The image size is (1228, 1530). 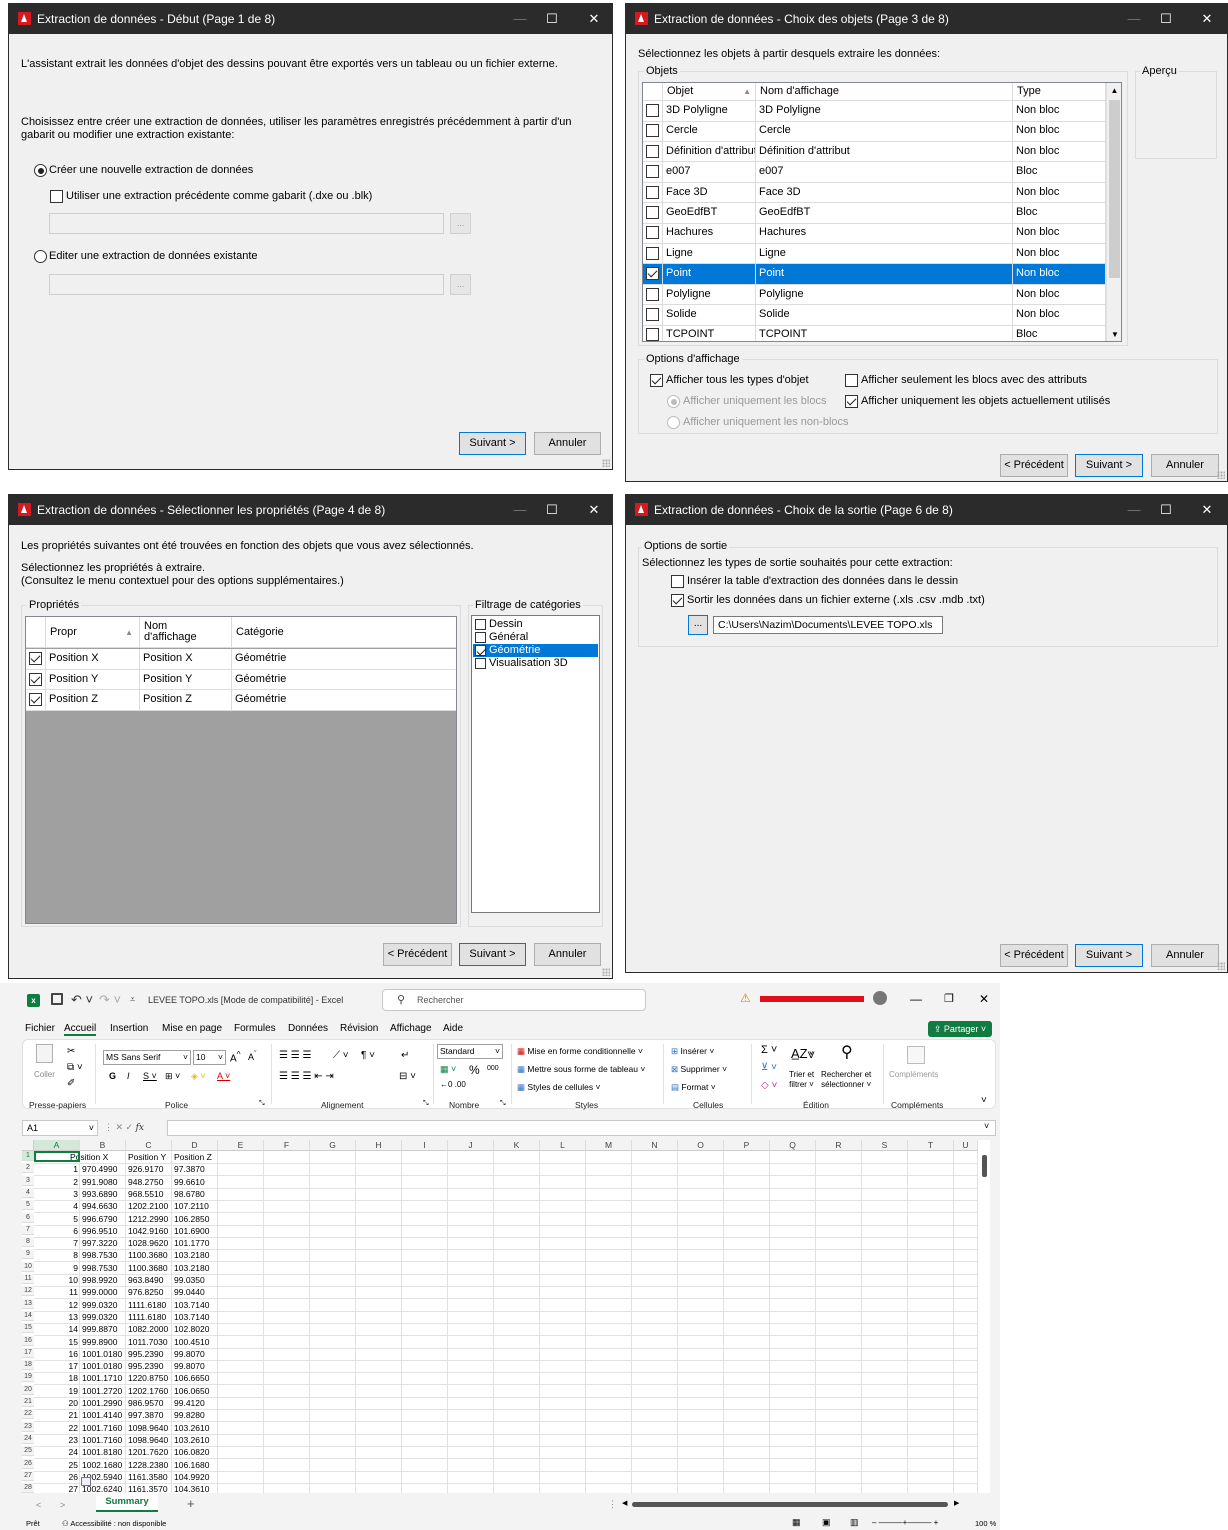 What do you see at coordinates (28, 1279) in the screenshot?
I see `row-header: 11` at bounding box center [28, 1279].